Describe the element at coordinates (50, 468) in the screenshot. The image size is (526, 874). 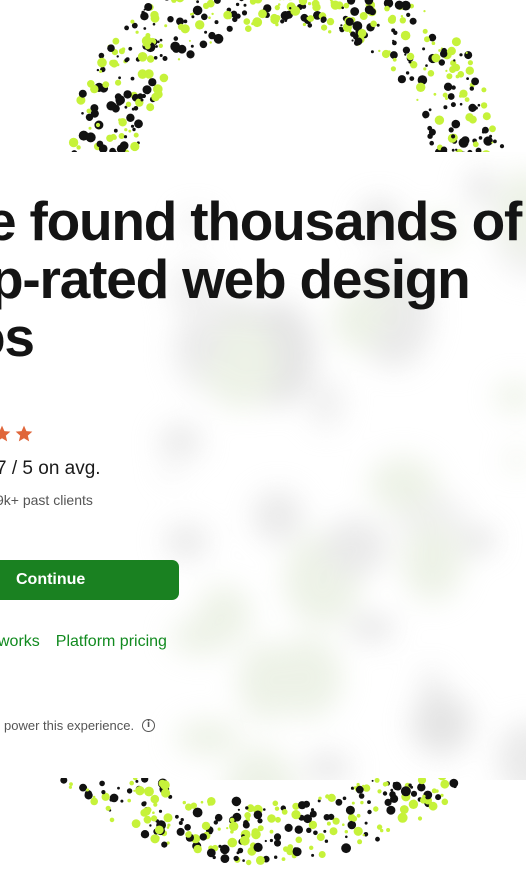
I see `rating-value: 7 / 5 on avg.` at that location.